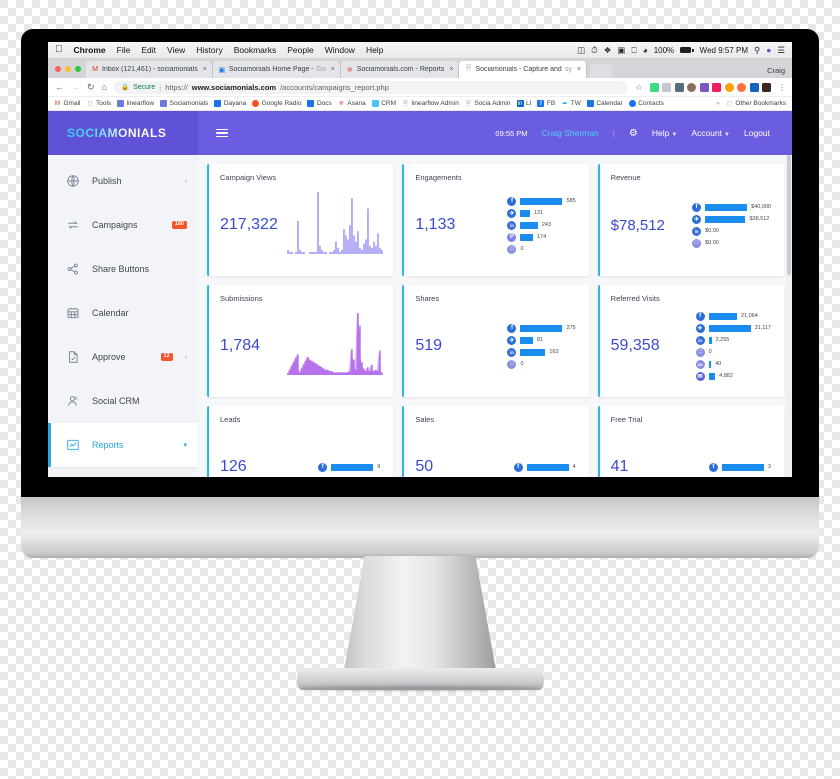 The image size is (840, 779). Describe the element at coordinates (608, 50) in the screenshot. I see `dropbox-icon: ❖` at that location.